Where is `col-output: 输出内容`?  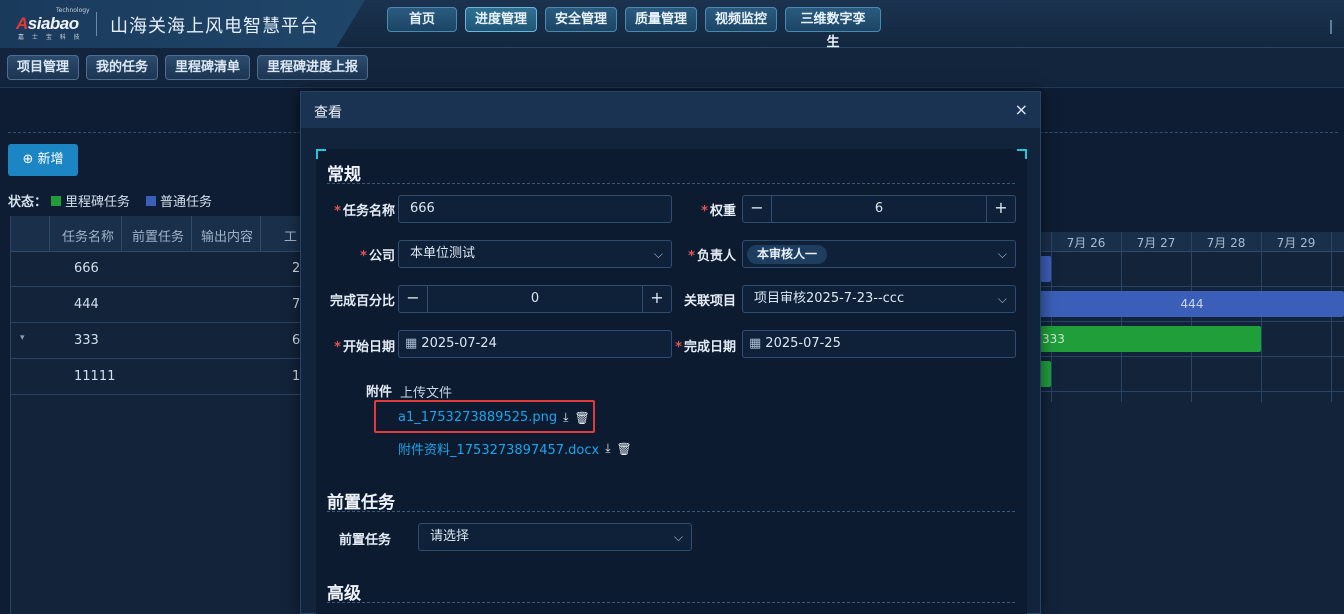
col-output: 输出内容 is located at coordinates (227, 235).